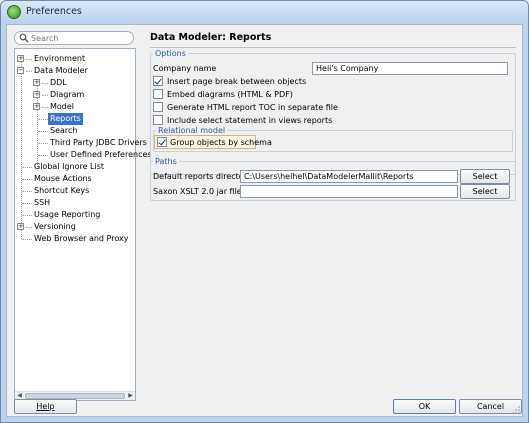 The width and height of the screenshot is (529, 423). I want to click on tree-item-shortcut-keys: Shortcut Keys, so click(75, 191).